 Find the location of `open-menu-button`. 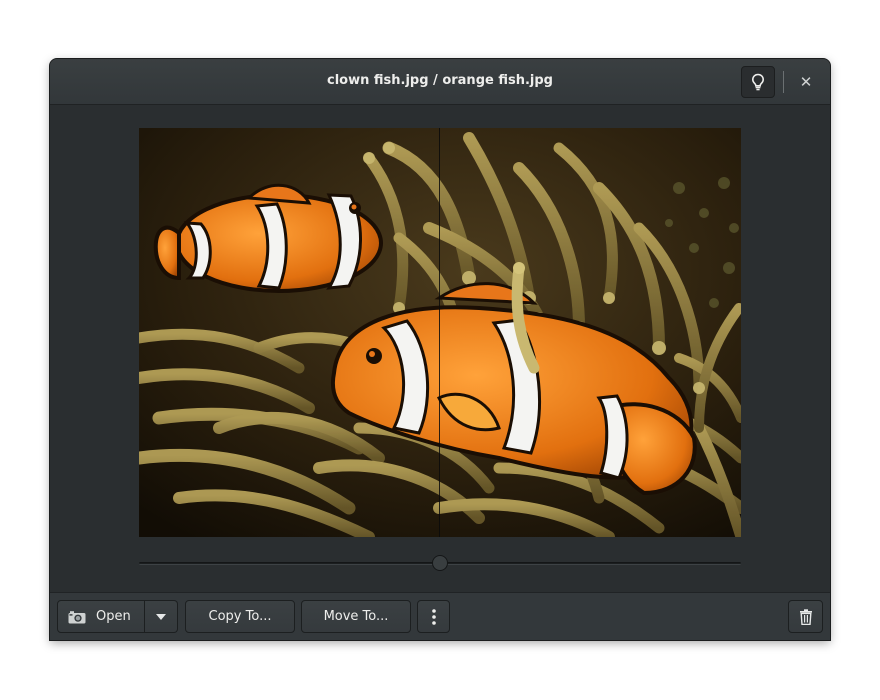

open-menu-button is located at coordinates (161, 616).